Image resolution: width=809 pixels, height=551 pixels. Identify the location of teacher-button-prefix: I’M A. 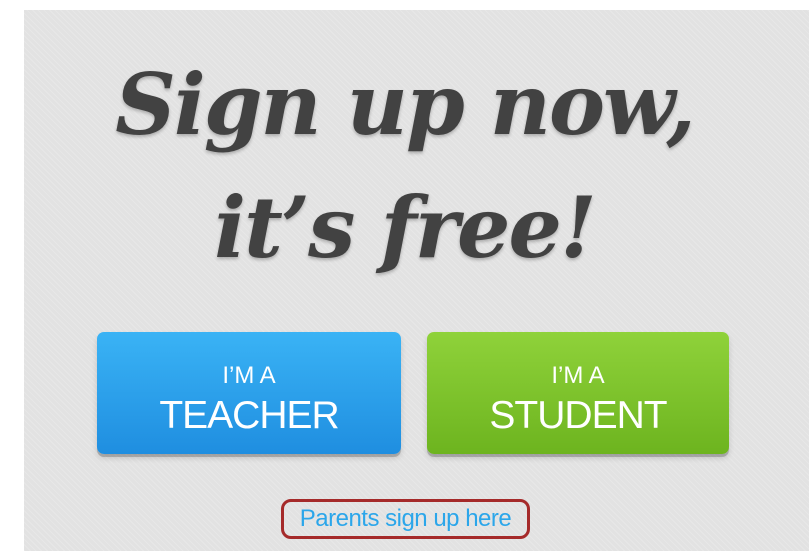
(249, 375).